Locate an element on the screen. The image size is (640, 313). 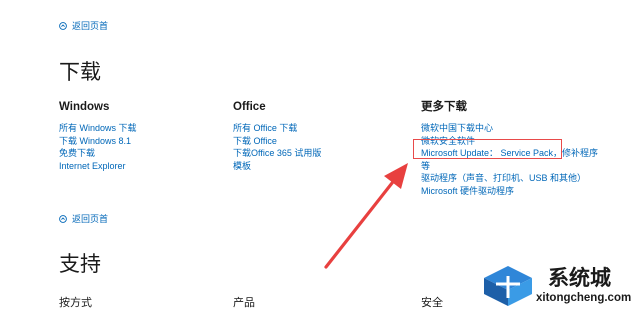
link-all-office-downloads: 所有 Office 下载 is located at coordinates (277, 128).